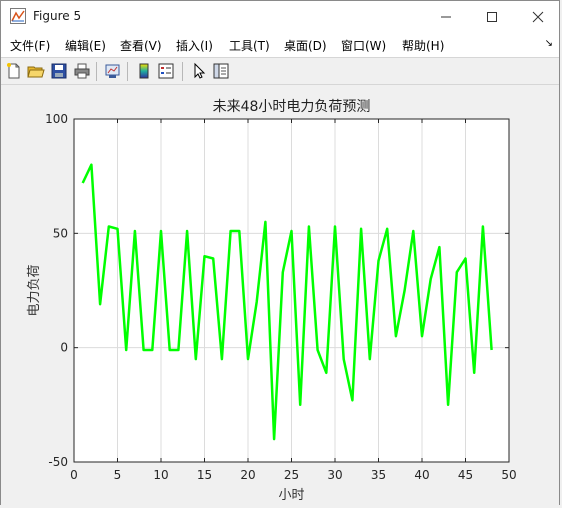 The height and width of the screenshot is (508, 562). Describe the element at coordinates (199, 71) in the screenshot. I see `pointer-icon` at that location.